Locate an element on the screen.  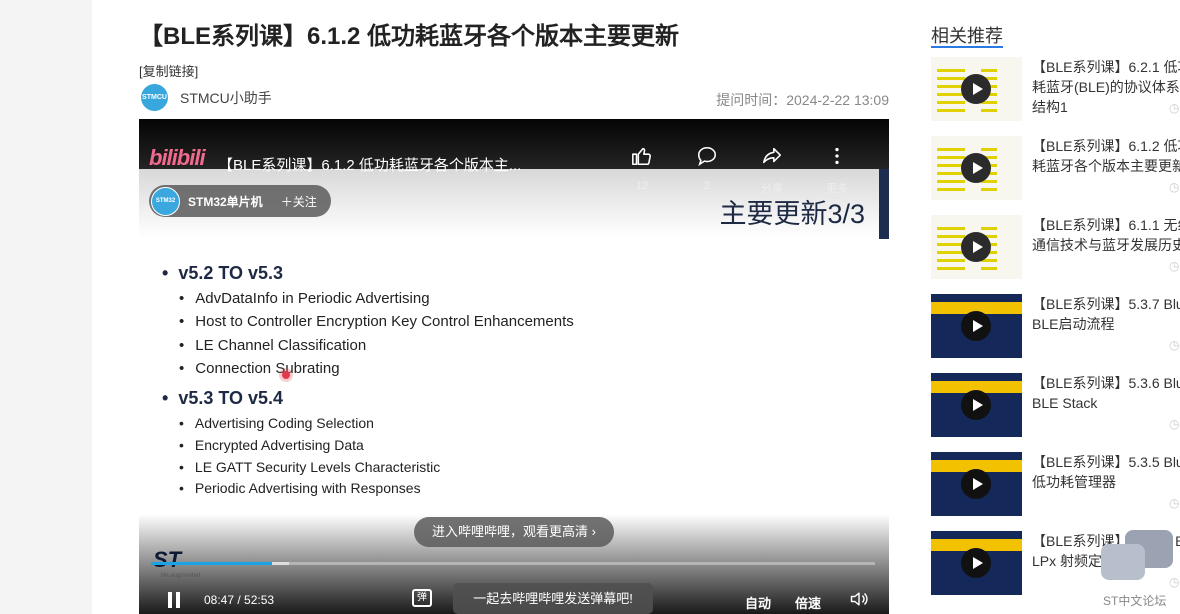
more-vertical-icon is located at coordinates (837, 158).